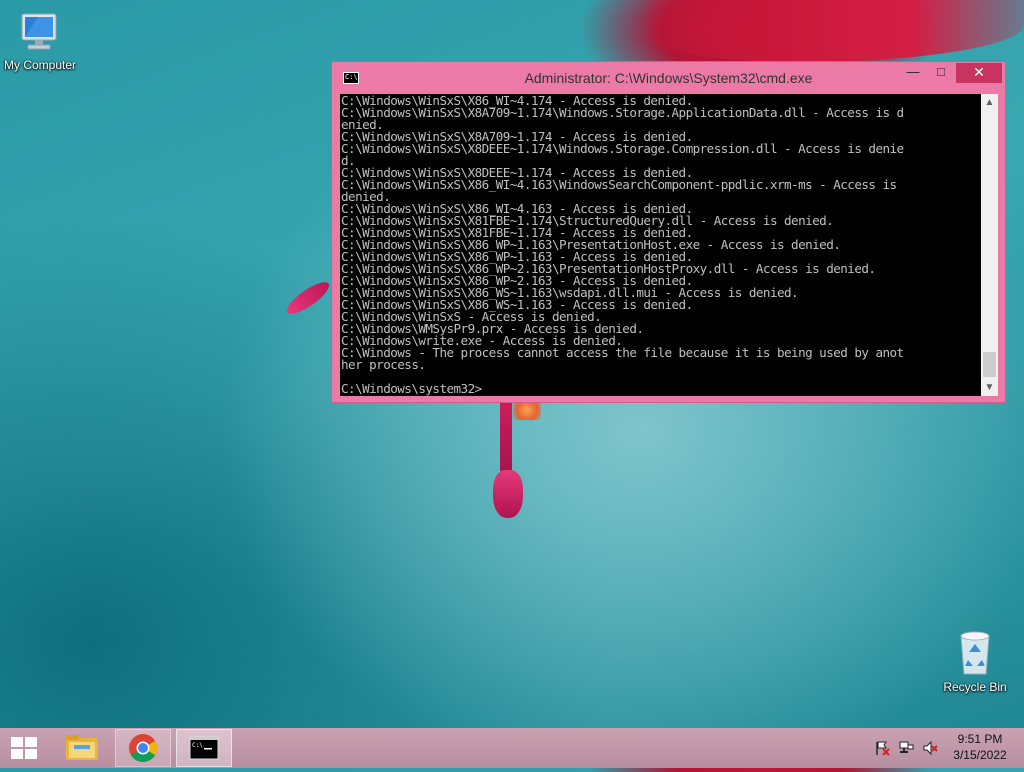 The width and height of the screenshot is (1024, 772). I want to click on minimize-button: —, so click(913, 73).